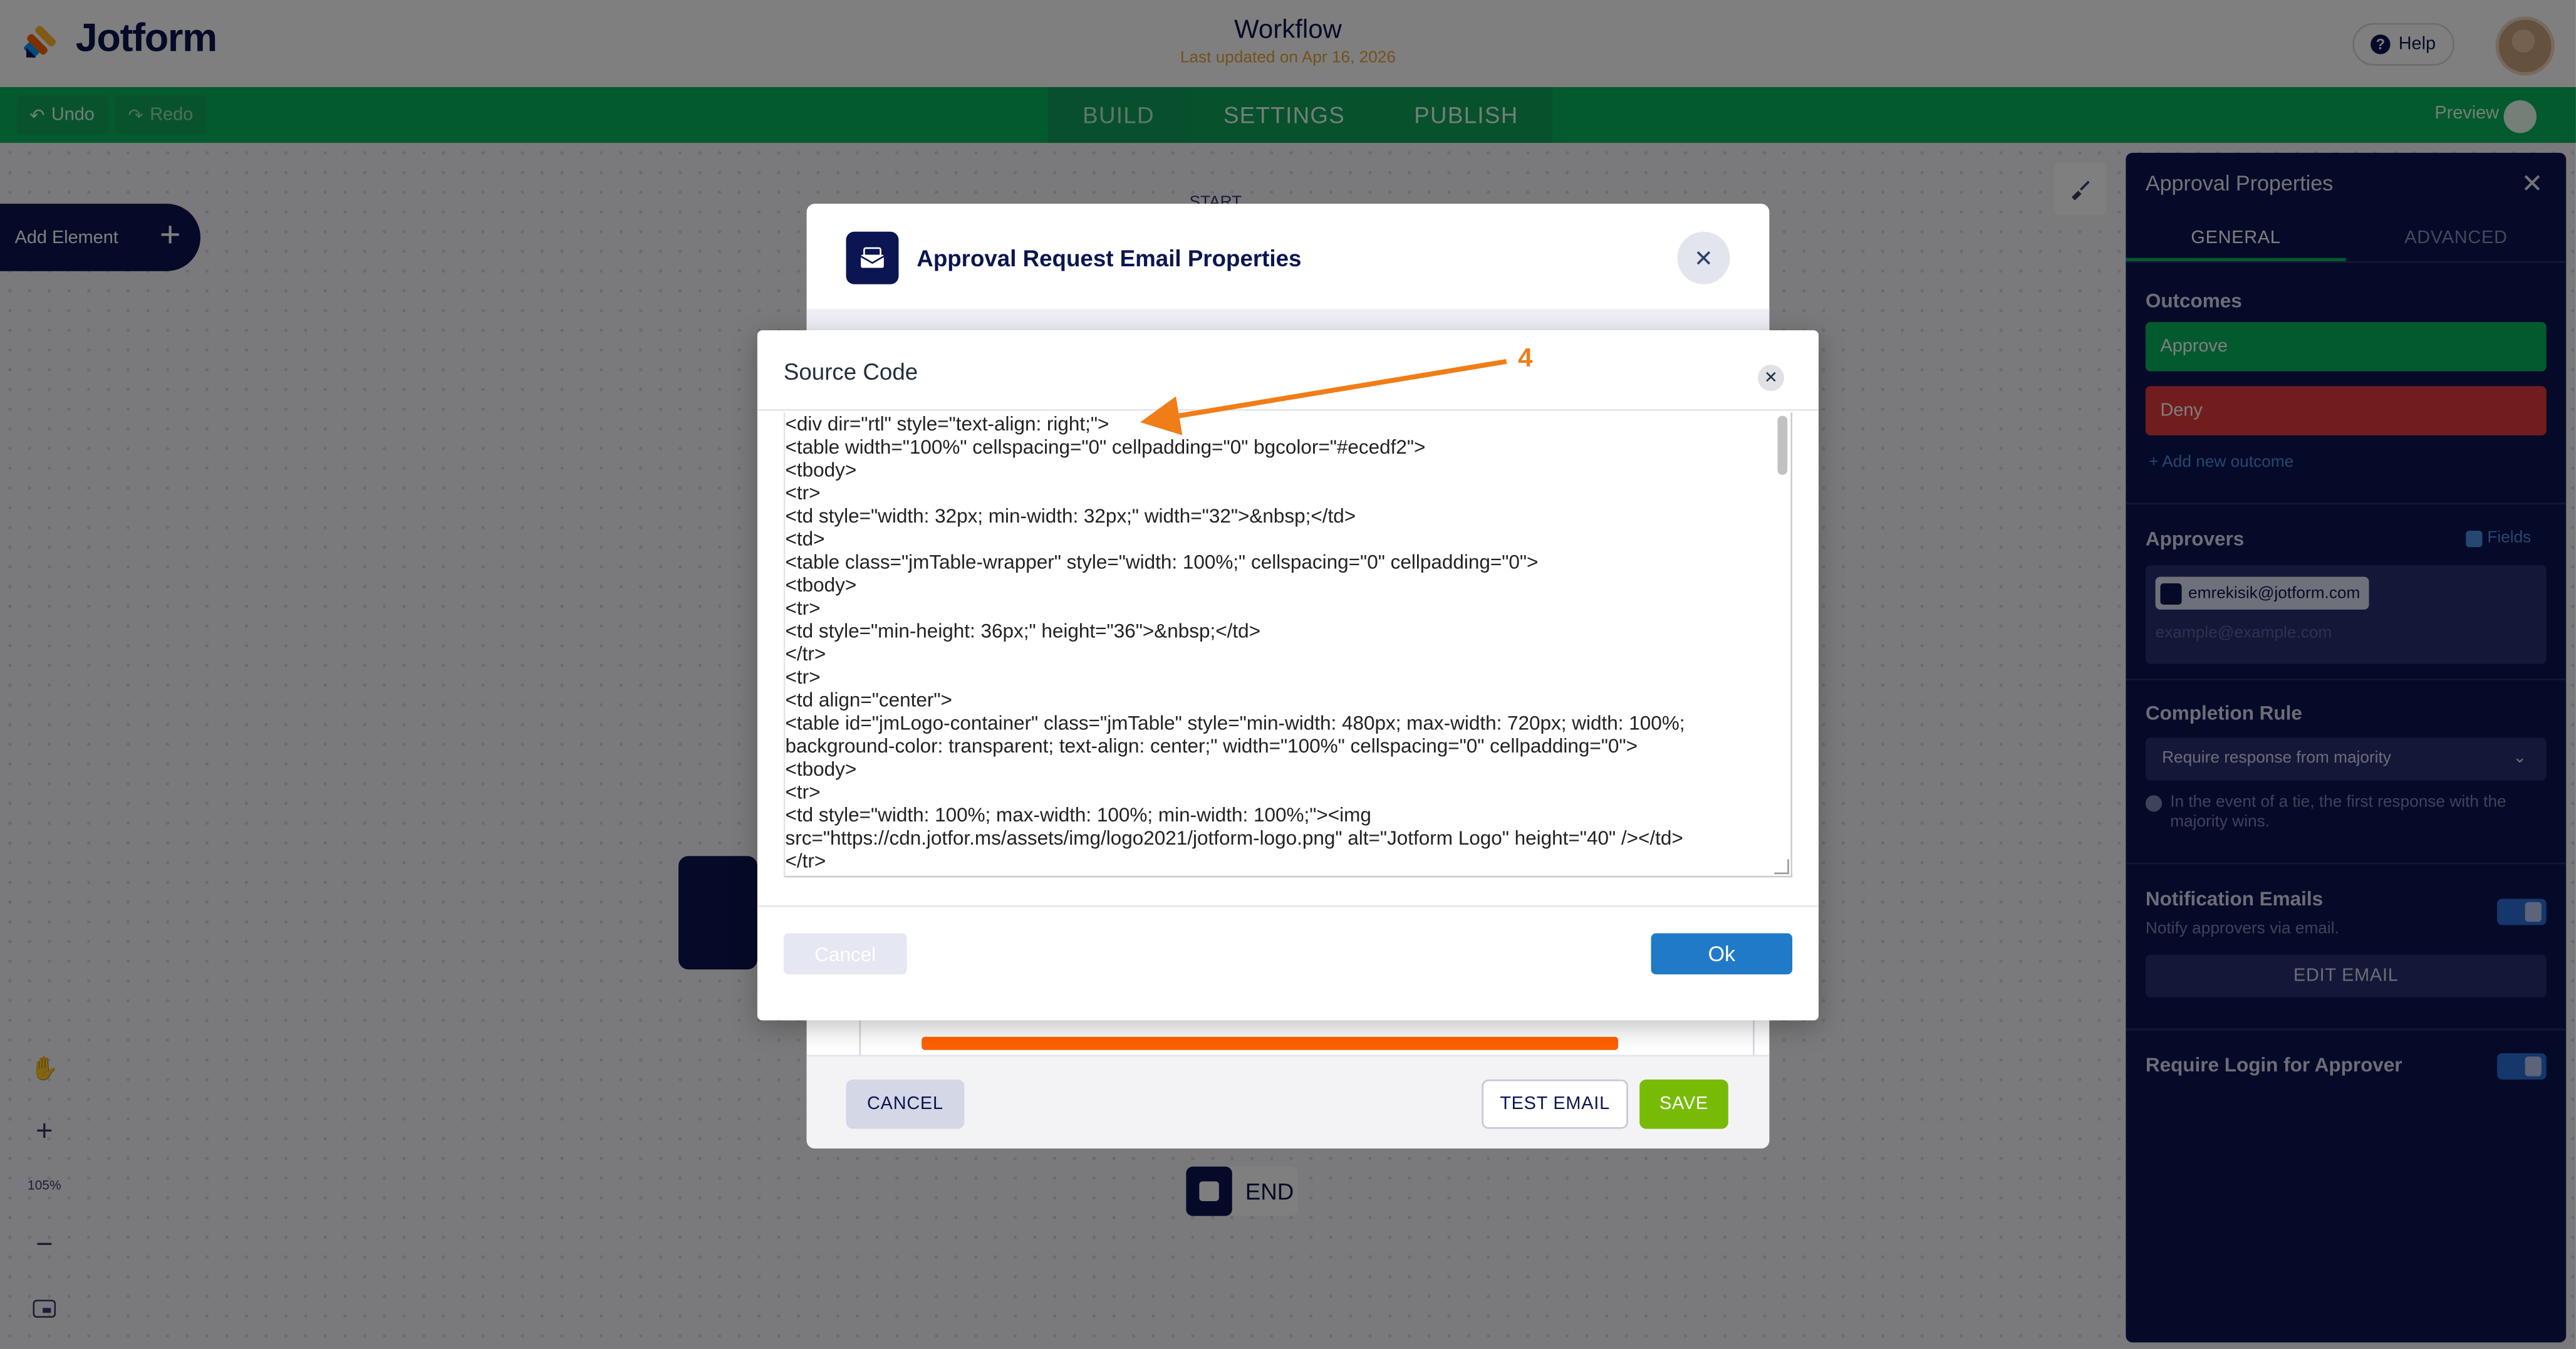 The image size is (2576, 1349). What do you see at coordinates (1288, 321) in the screenshot?
I see `email-body-area` at bounding box center [1288, 321].